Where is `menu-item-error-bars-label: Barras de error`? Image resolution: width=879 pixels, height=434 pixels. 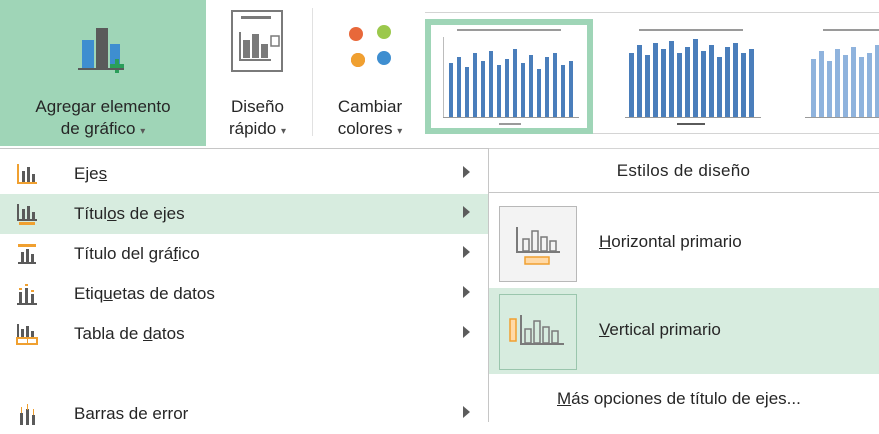 menu-item-error-bars-label: Barras de error is located at coordinates (131, 413).